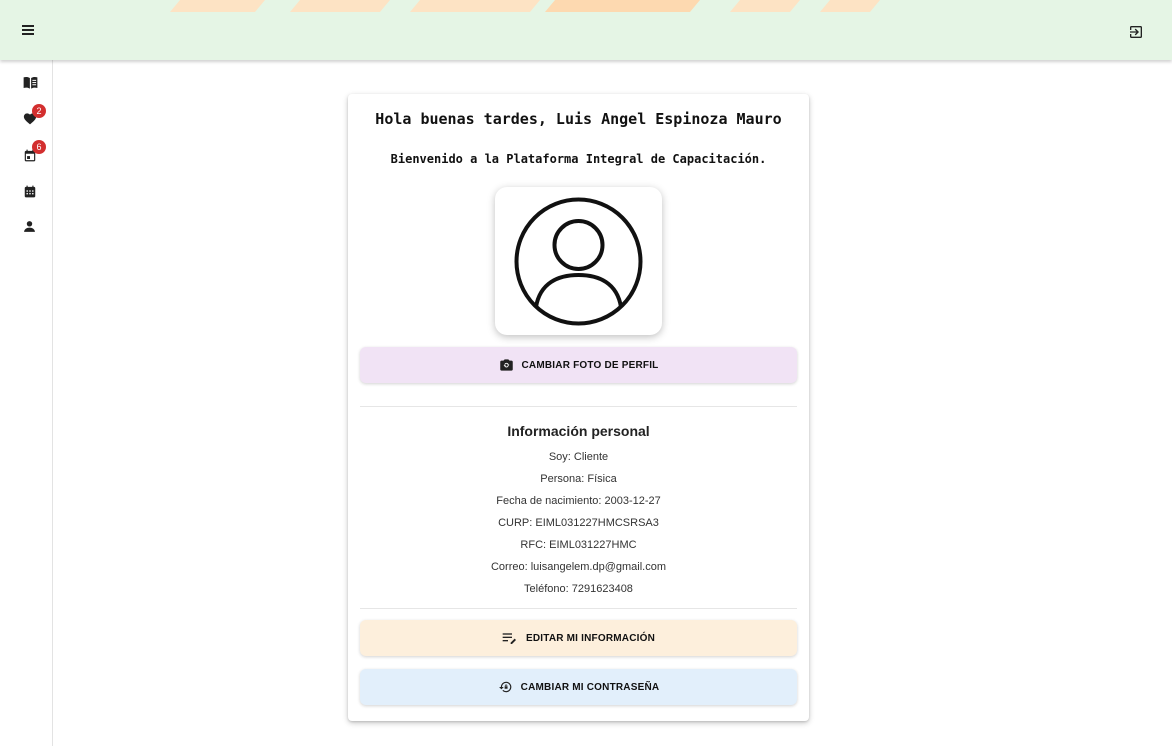 The image size is (1172, 746). I want to click on edit-info-button: EDITAR MI INFORMACIÓN, so click(578, 638).